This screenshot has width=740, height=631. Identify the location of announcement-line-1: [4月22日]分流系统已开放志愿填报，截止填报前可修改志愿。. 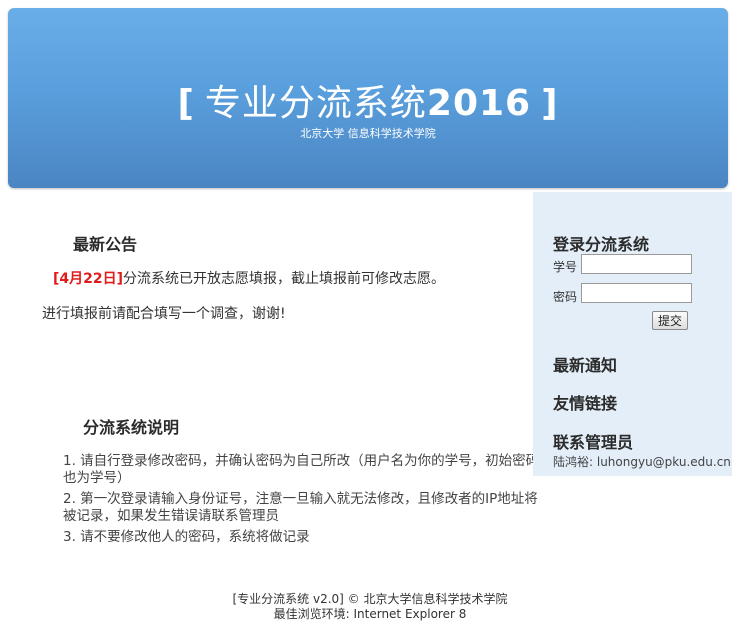
(249, 278).